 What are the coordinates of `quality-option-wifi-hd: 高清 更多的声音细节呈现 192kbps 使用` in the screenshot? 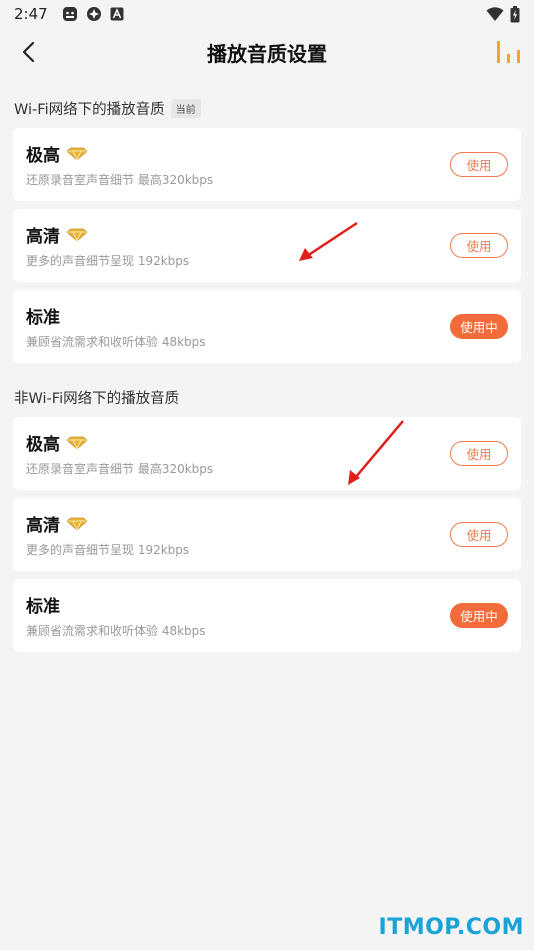 It's located at (267, 245).